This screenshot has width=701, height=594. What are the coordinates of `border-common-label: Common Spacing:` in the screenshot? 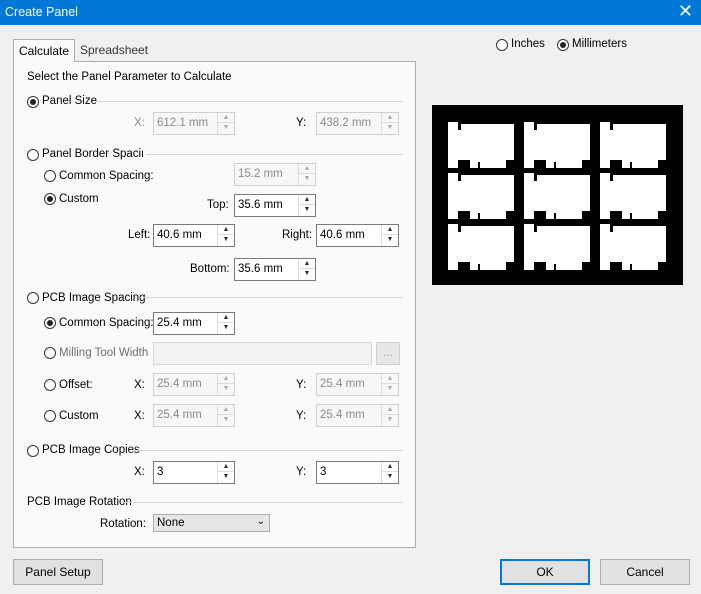 It's located at (106, 176).